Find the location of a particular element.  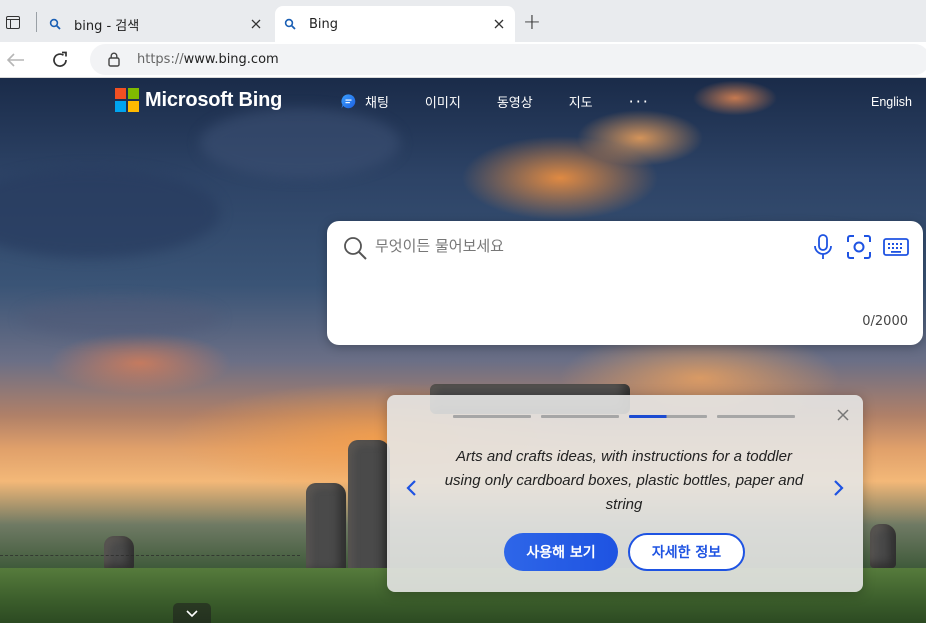

visual-search-icon is located at coordinates (859, 247).